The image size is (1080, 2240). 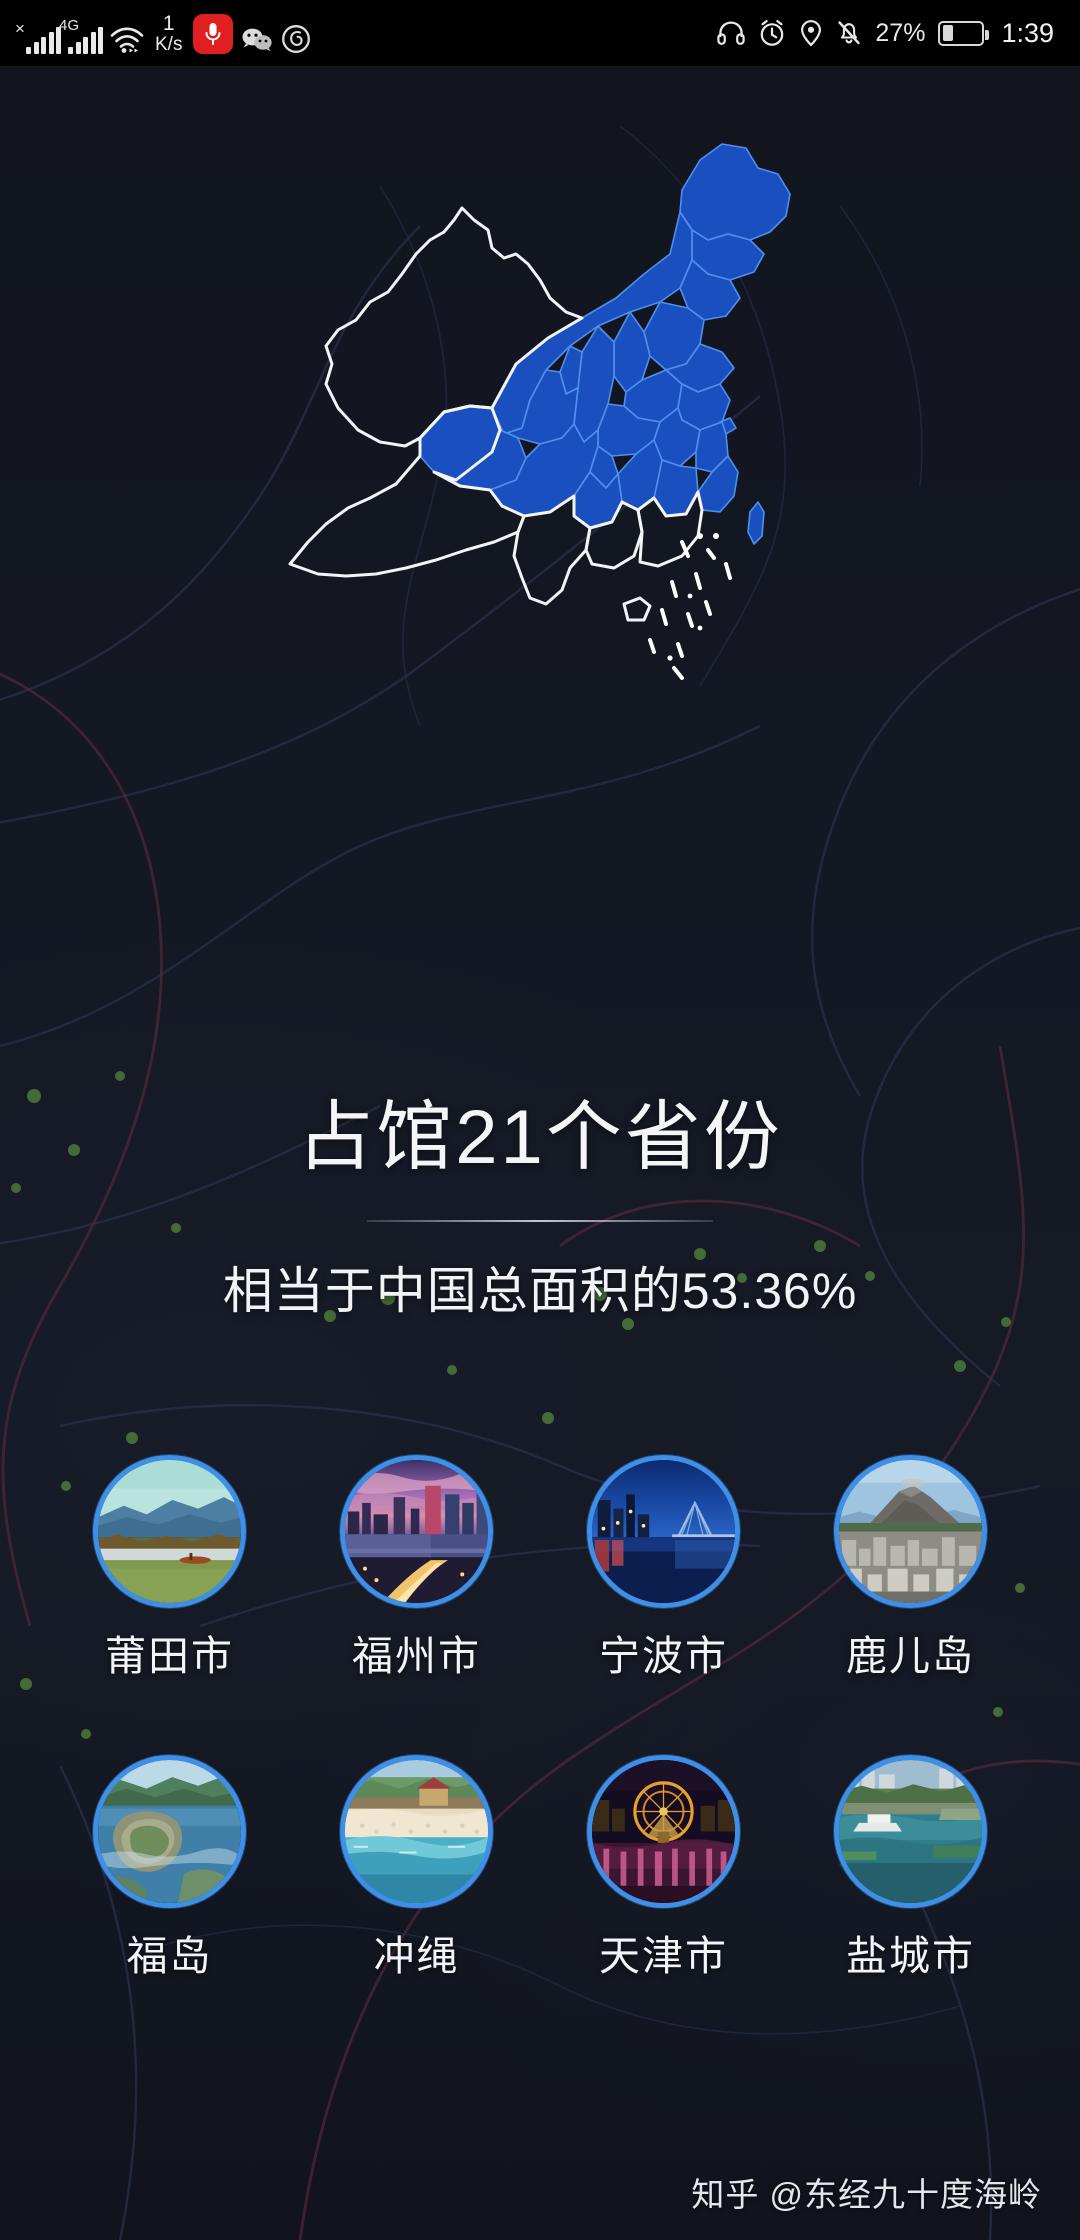 I want to click on alarm-clock-icon, so click(x=772, y=33).